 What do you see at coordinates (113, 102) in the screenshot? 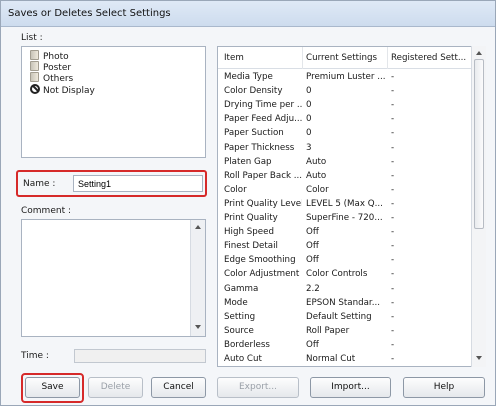
I see `settings-list: Photo Poster Others Not Display` at bounding box center [113, 102].